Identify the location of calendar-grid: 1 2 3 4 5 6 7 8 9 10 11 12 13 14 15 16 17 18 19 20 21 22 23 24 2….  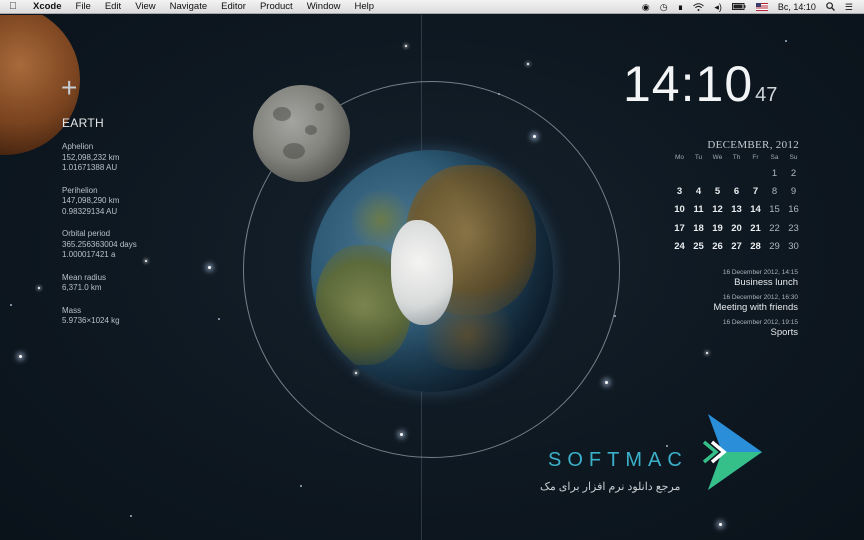
(736, 213).